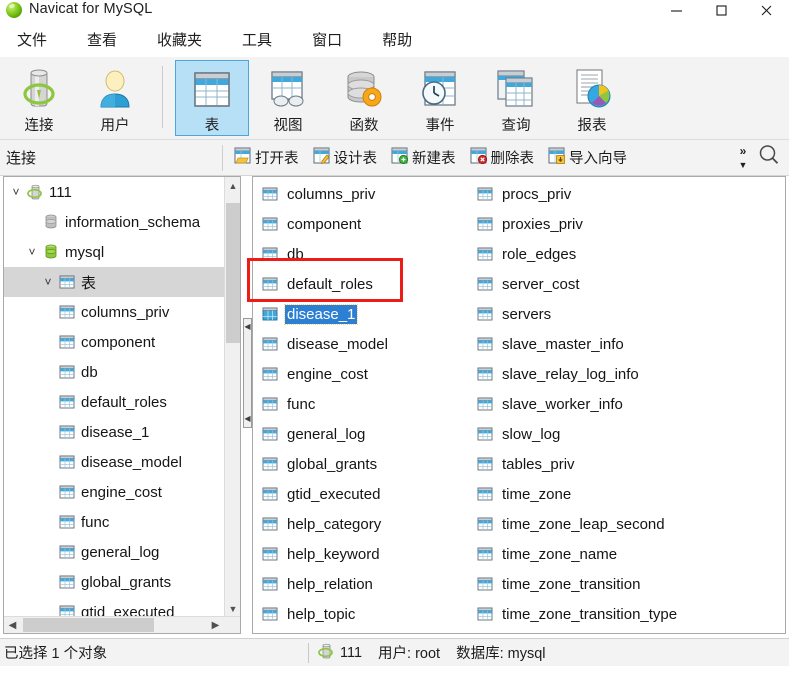 The height and width of the screenshot is (690, 789). What do you see at coordinates (577, 614) in the screenshot?
I see `list-item: time_zone_transition_type` at bounding box center [577, 614].